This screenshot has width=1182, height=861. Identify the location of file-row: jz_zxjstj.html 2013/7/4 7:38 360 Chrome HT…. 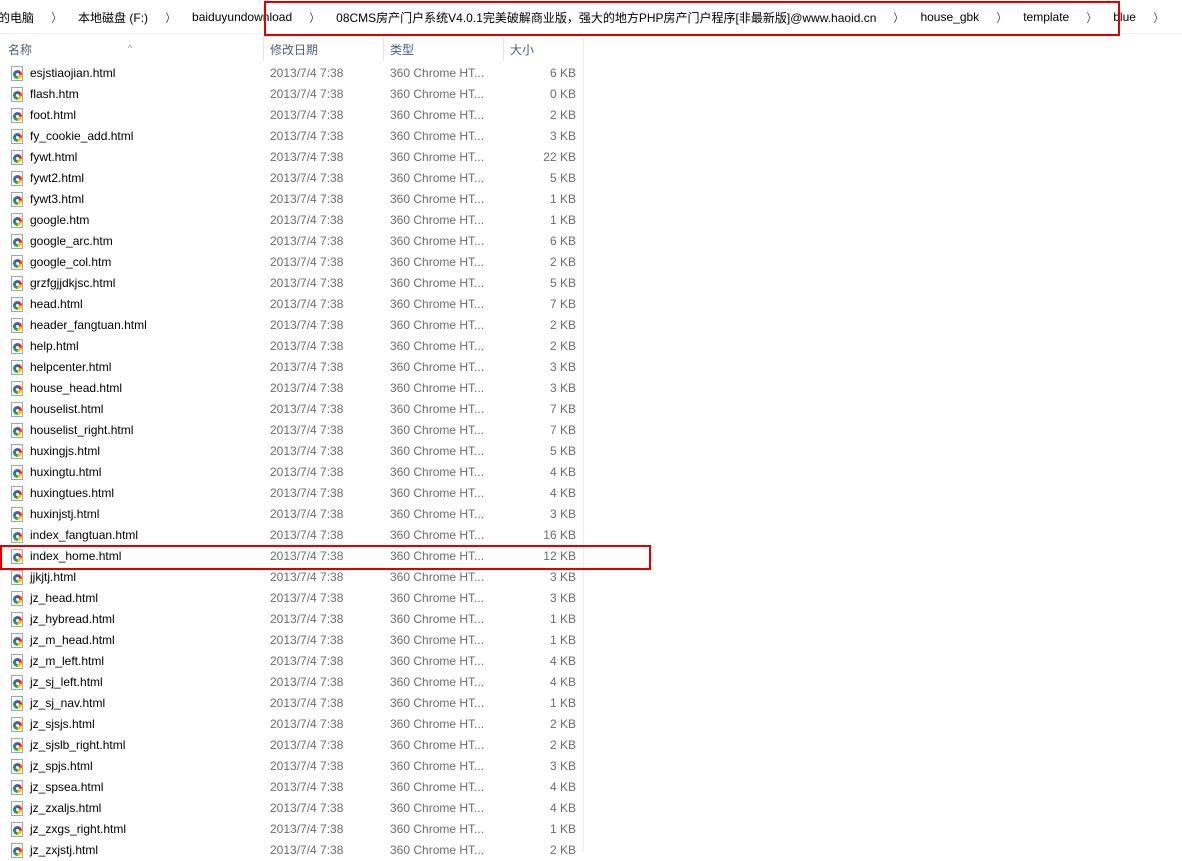
(292, 850).